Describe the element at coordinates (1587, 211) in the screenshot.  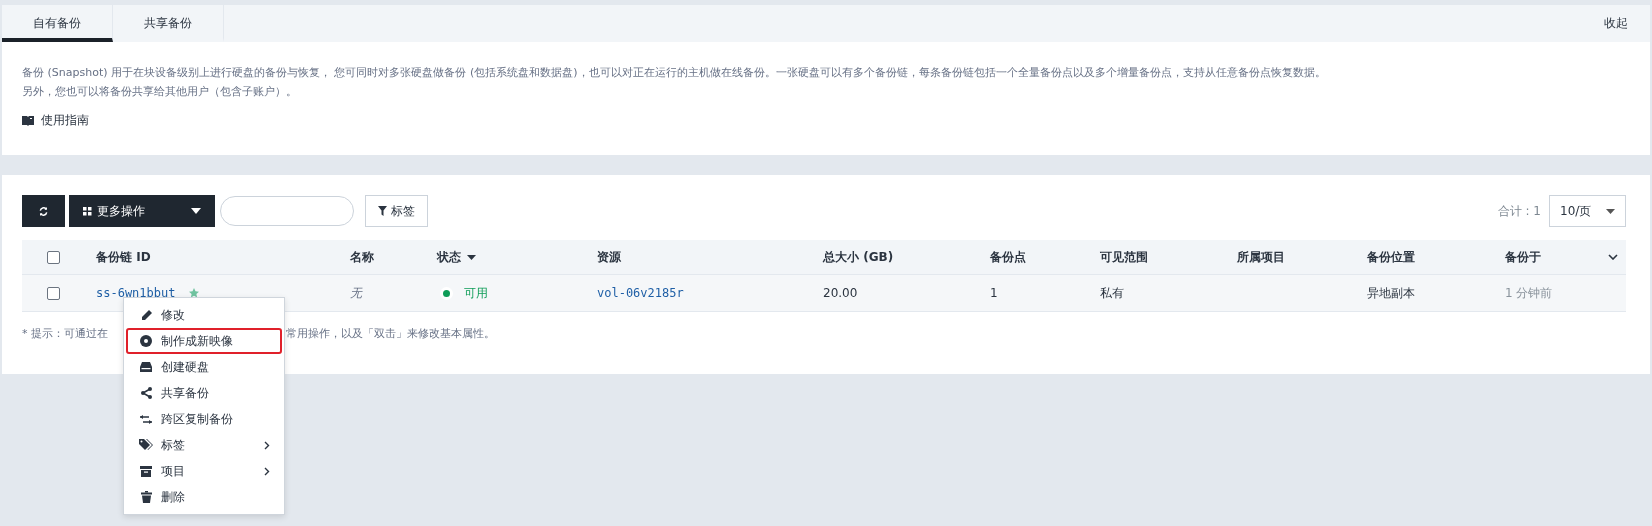
I see `page-size-select: 10/页` at that location.